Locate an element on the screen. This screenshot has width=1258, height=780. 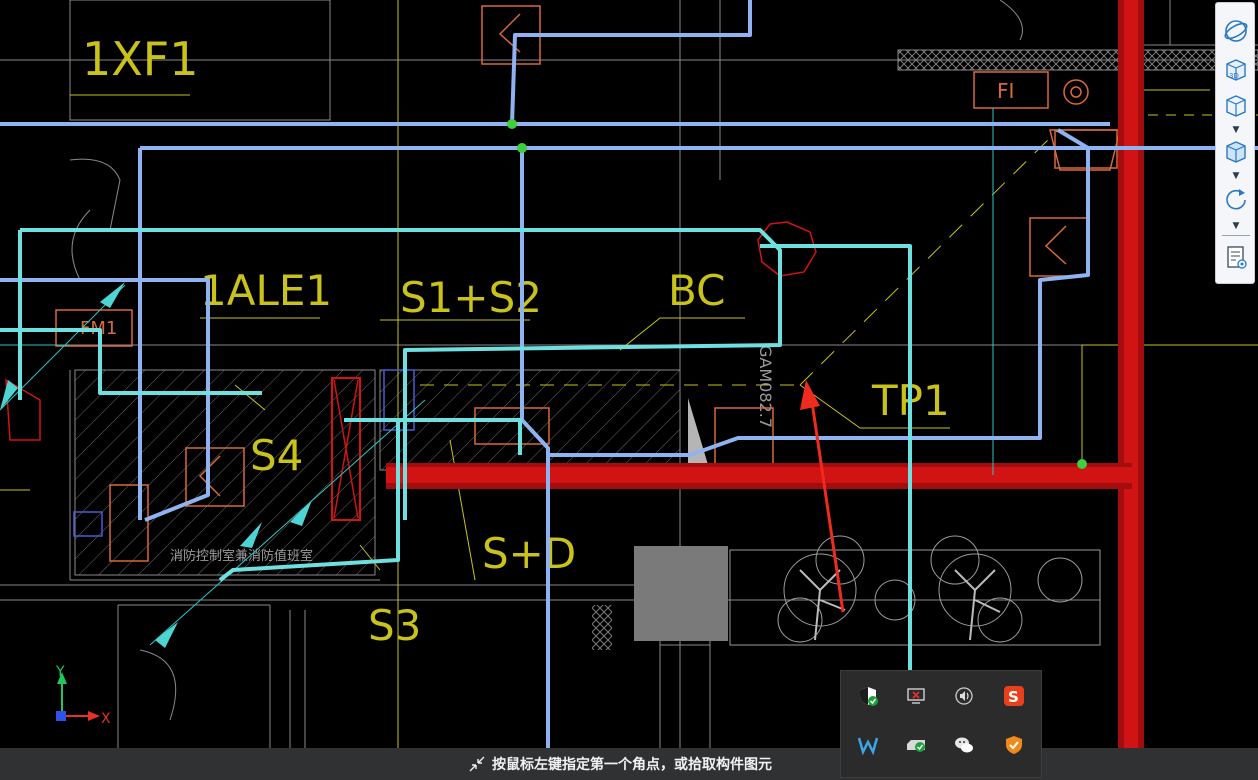
tray-sogou-input: S is located at coordinates (1014, 696).